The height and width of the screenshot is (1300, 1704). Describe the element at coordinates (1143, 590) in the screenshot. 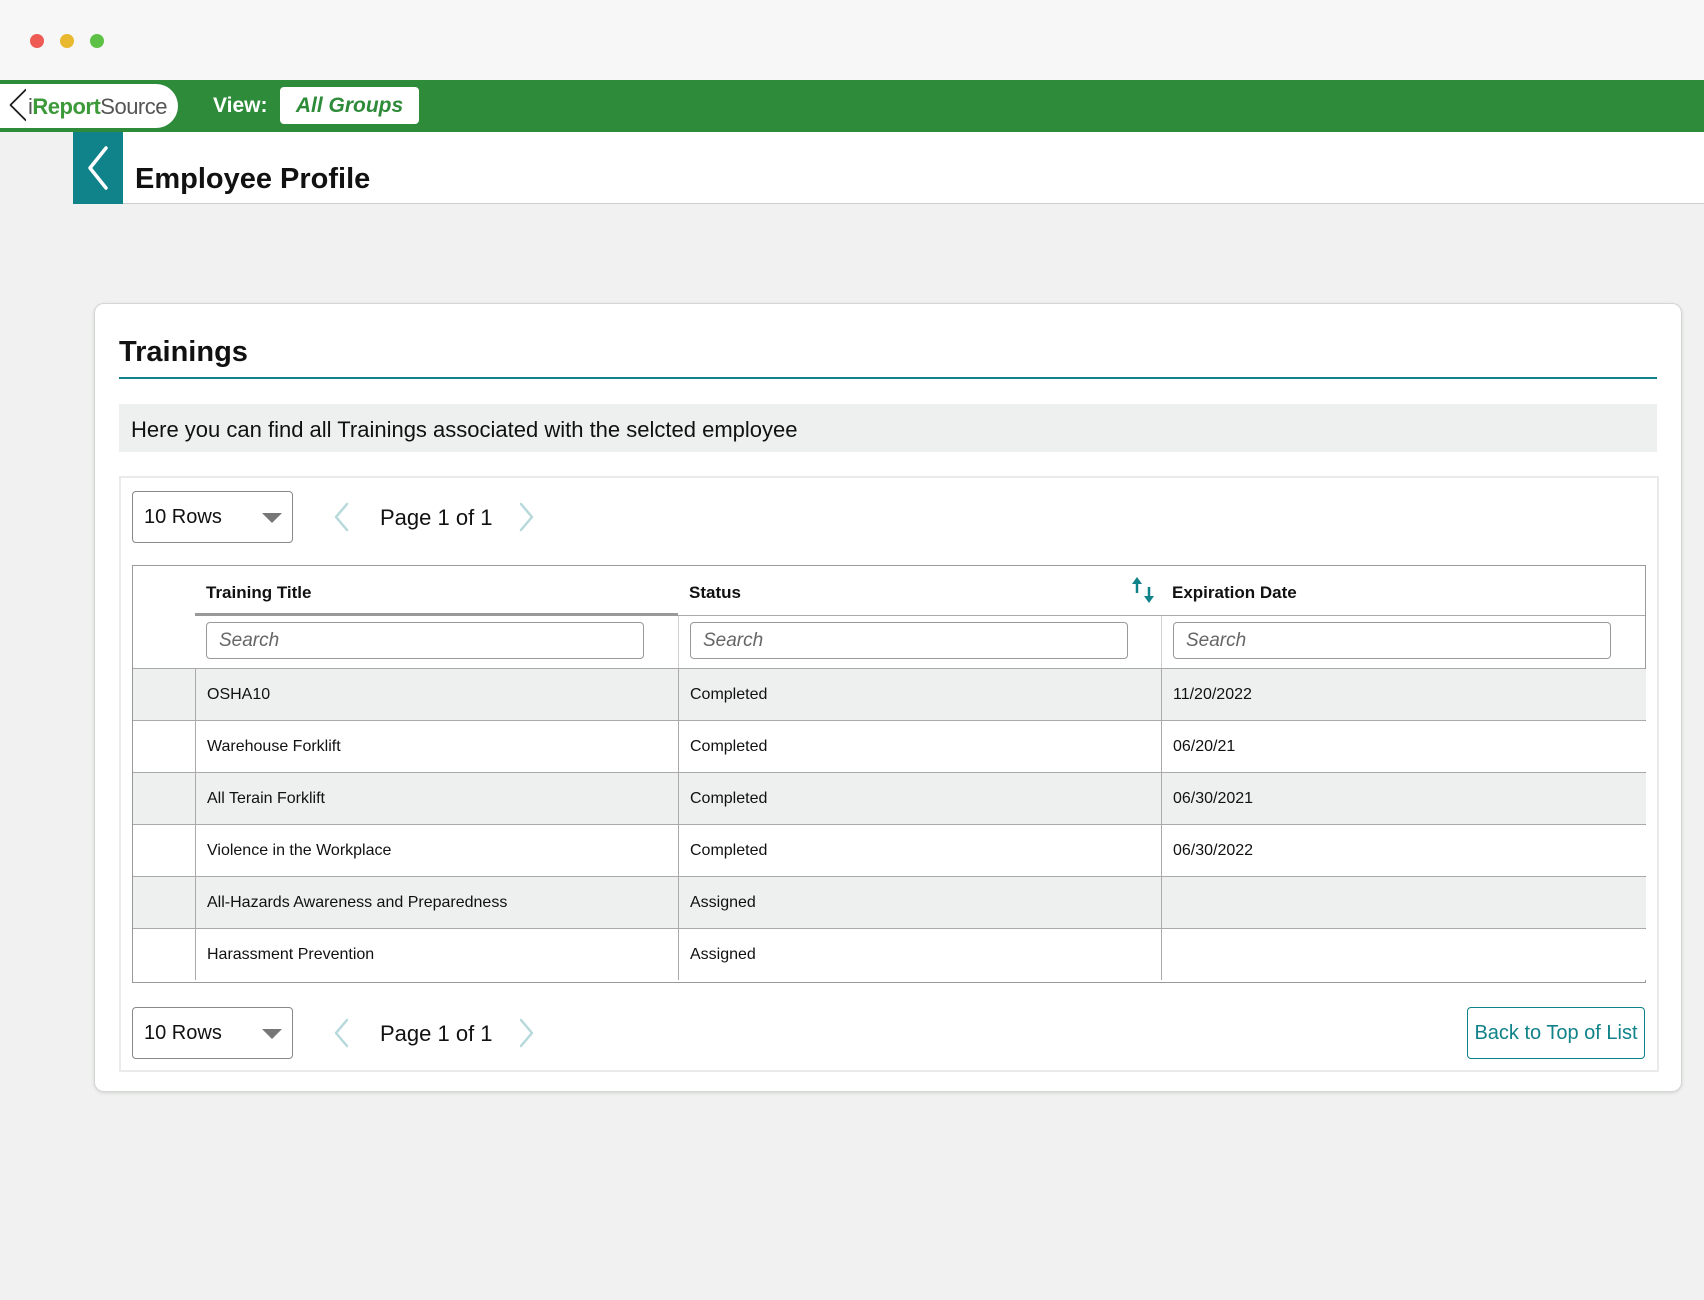

I see `sort-icon` at that location.